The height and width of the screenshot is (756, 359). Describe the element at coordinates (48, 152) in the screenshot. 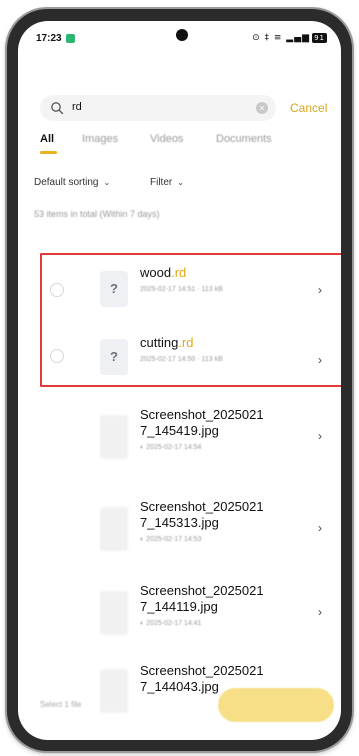

I see `tab-active-indicator` at that location.